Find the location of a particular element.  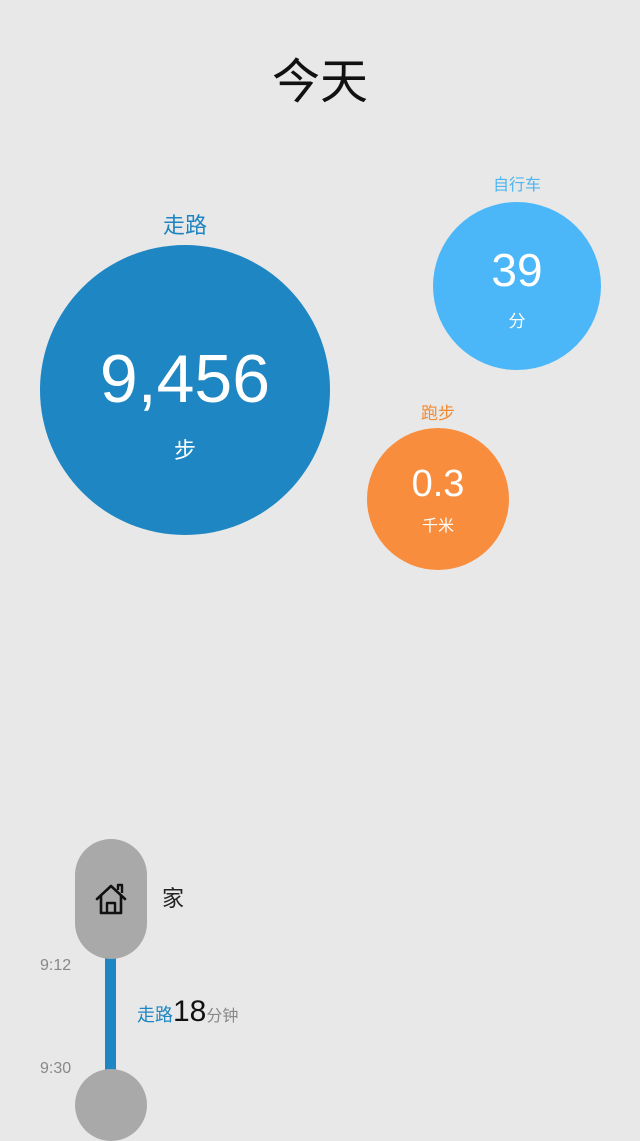

cycling-bubble: 39 分 is located at coordinates (517, 286).